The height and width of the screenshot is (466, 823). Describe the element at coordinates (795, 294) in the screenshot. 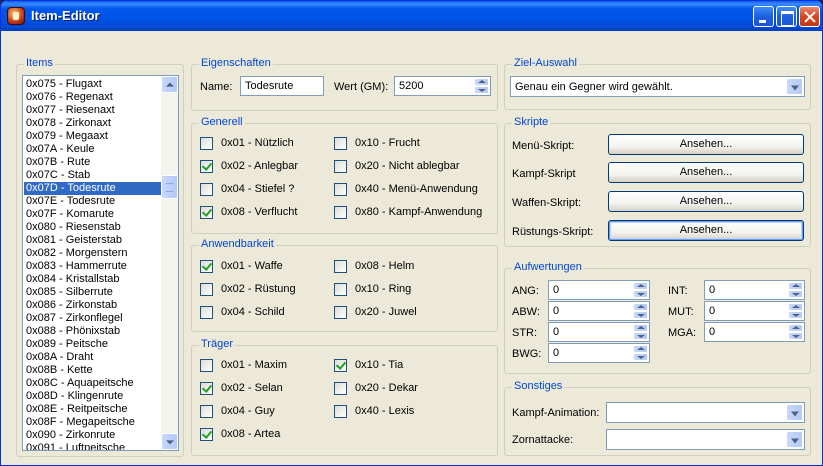

I see `int-spin-down` at that location.